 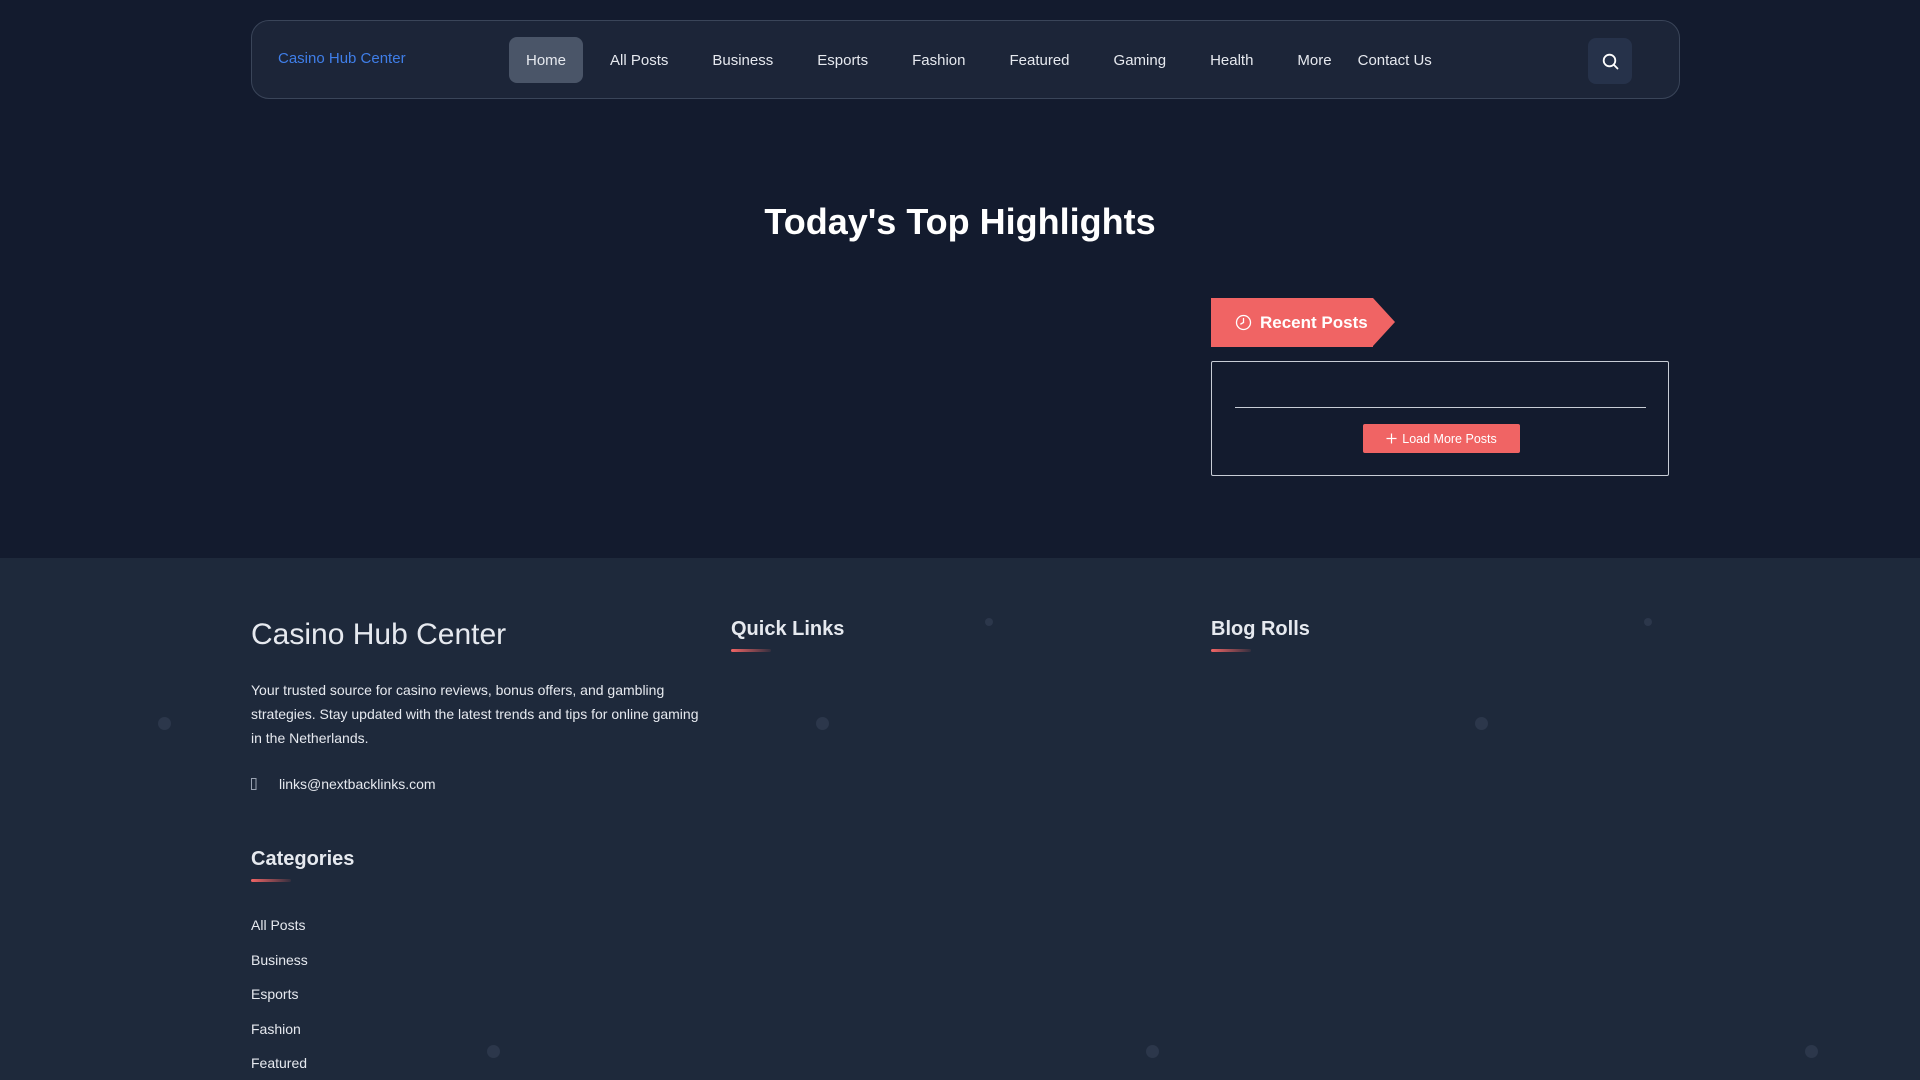 I want to click on category-link-esports: Esports, so click(x=279, y=994).